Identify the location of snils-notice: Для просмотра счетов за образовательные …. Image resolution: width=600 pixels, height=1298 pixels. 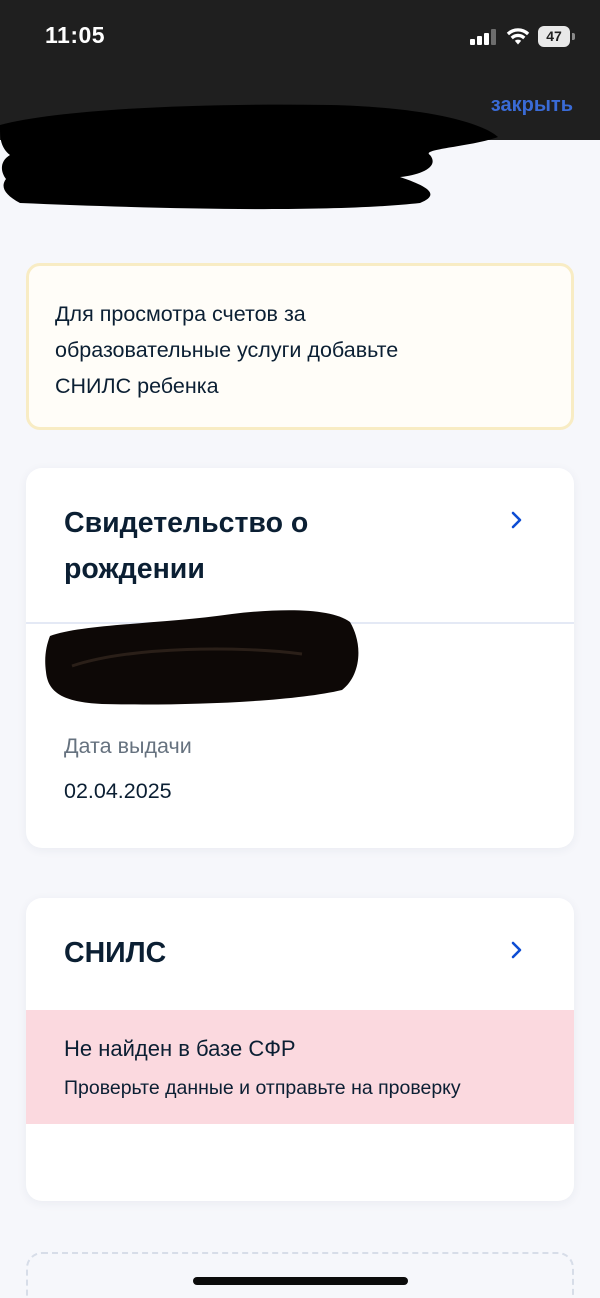
(300, 346).